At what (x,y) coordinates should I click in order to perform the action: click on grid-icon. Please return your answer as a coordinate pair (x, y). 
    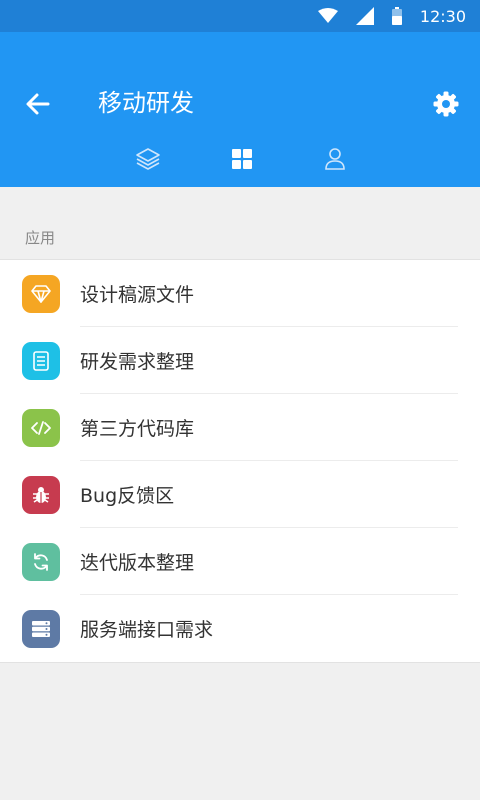
    Looking at the image, I should click on (242, 159).